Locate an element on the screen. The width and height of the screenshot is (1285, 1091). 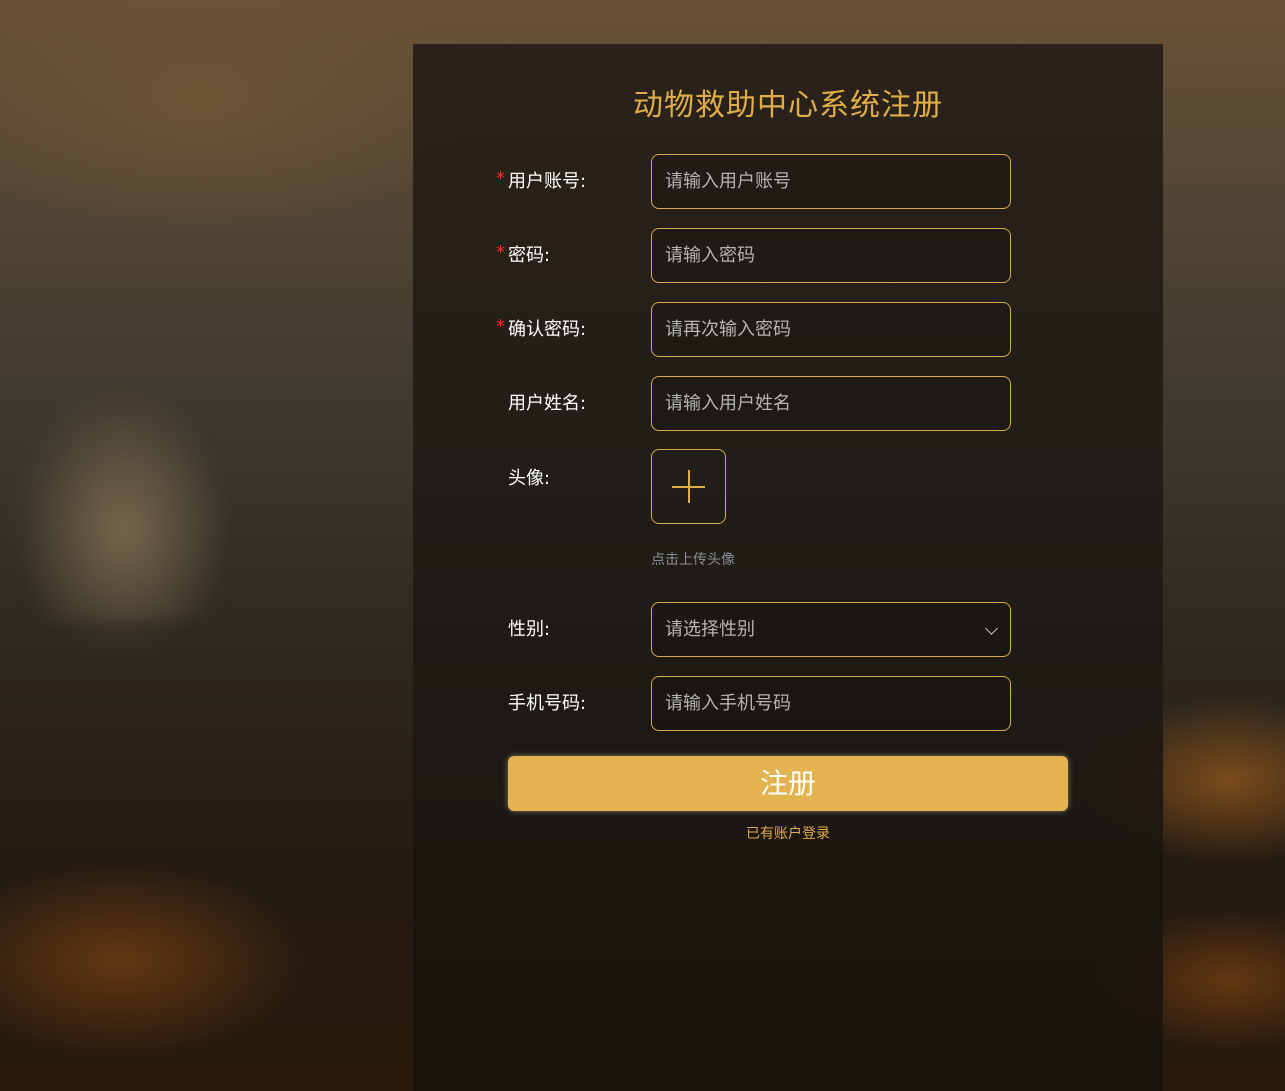
confirm-password-row: * 确认密码: 请再次输入密码 is located at coordinates (788, 329).